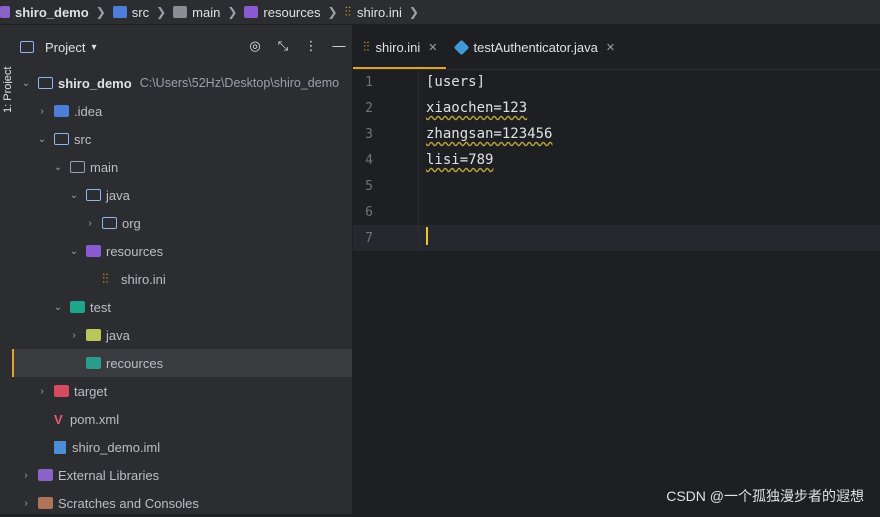 This screenshot has height=517, width=880. Describe the element at coordinates (311, 46) in the screenshot. I see `options-icon: ⋮` at that location.